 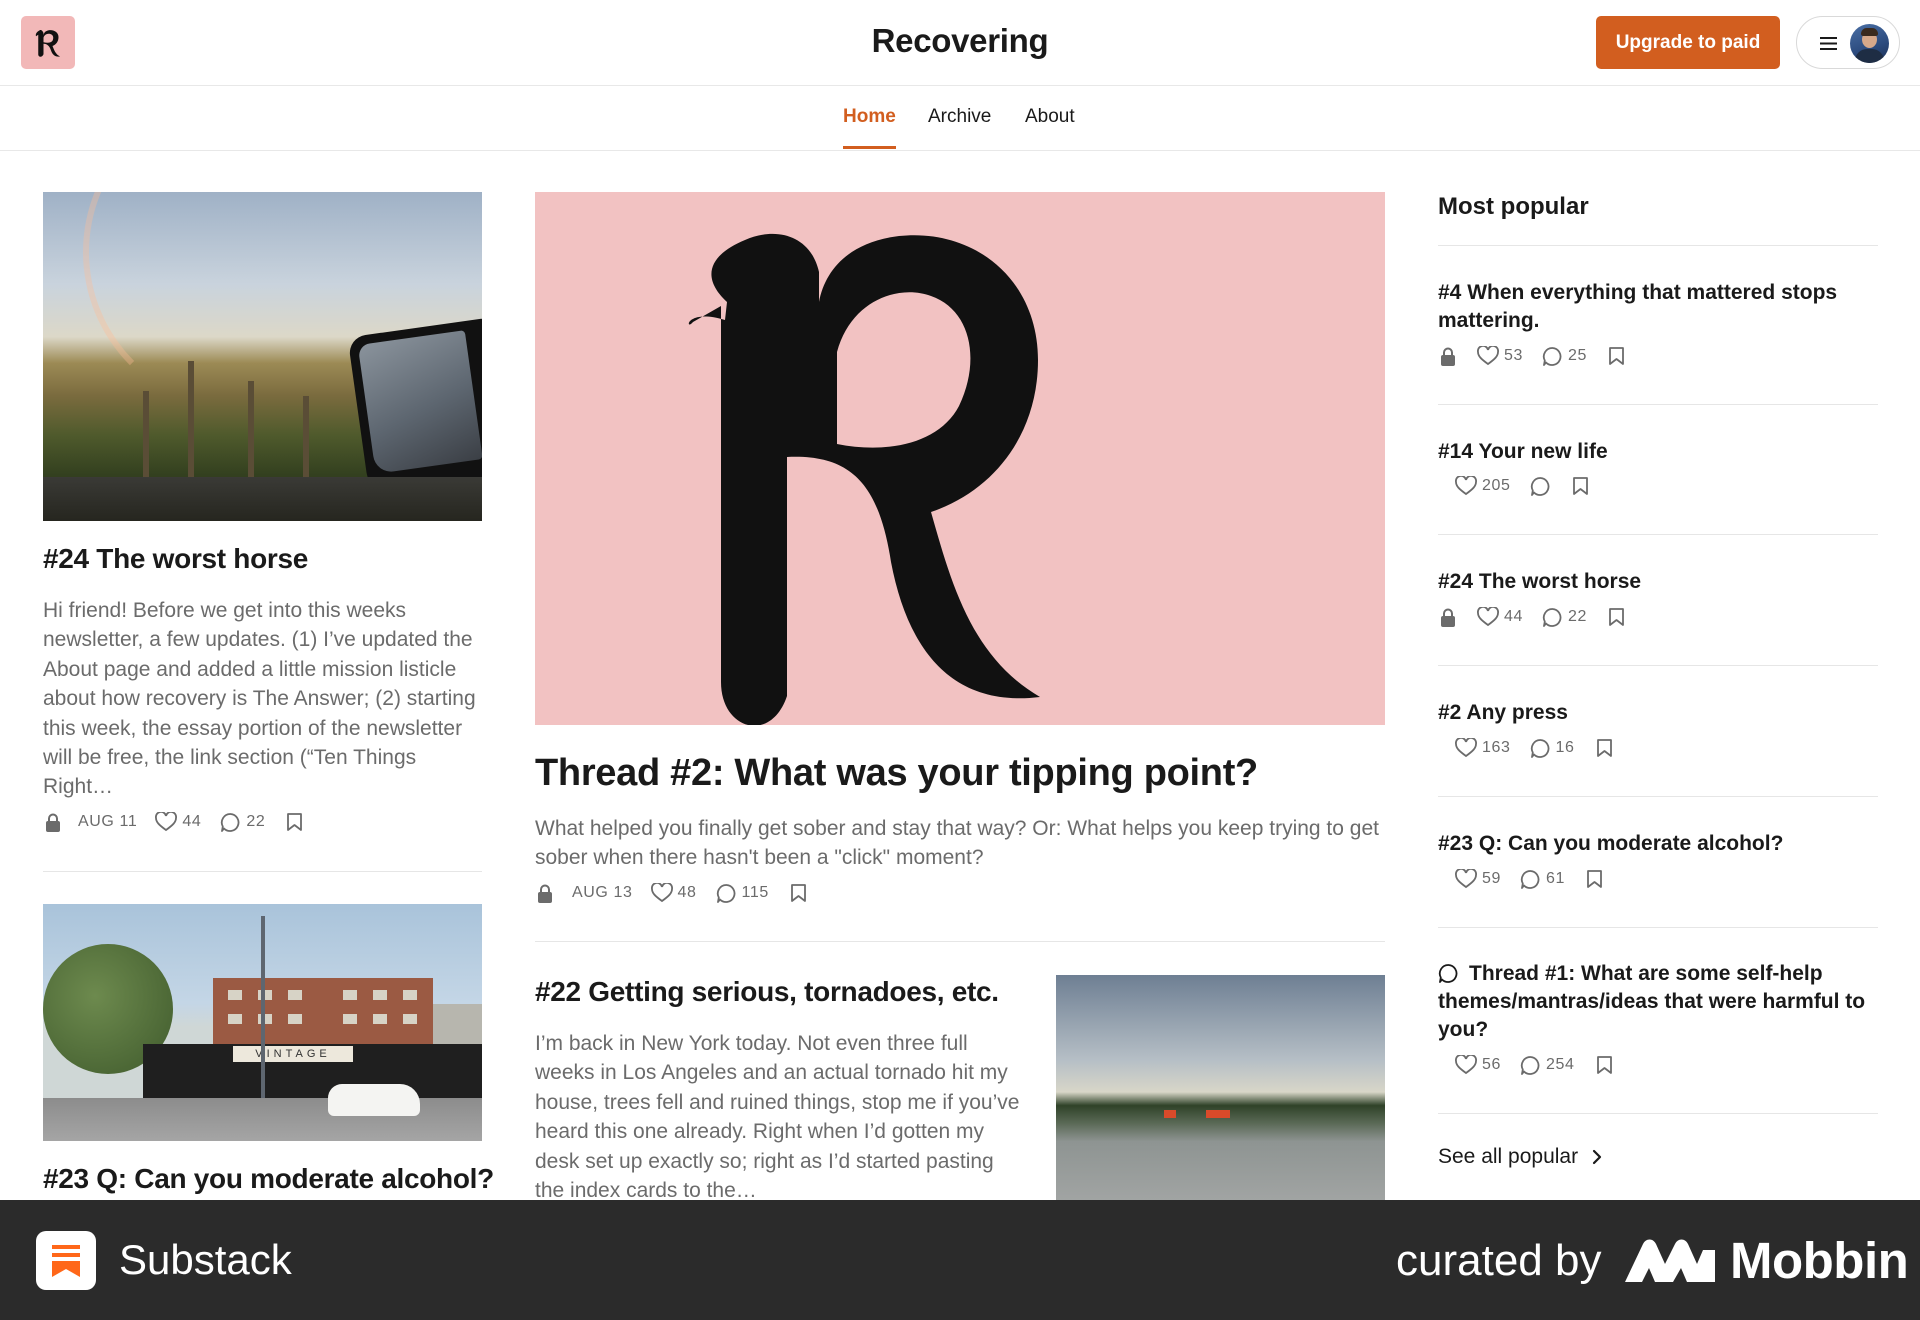 What do you see at coordinates (1555, 878) in the screenshot?
I see `comment-count: 61` at bounding box center [1555, 878].